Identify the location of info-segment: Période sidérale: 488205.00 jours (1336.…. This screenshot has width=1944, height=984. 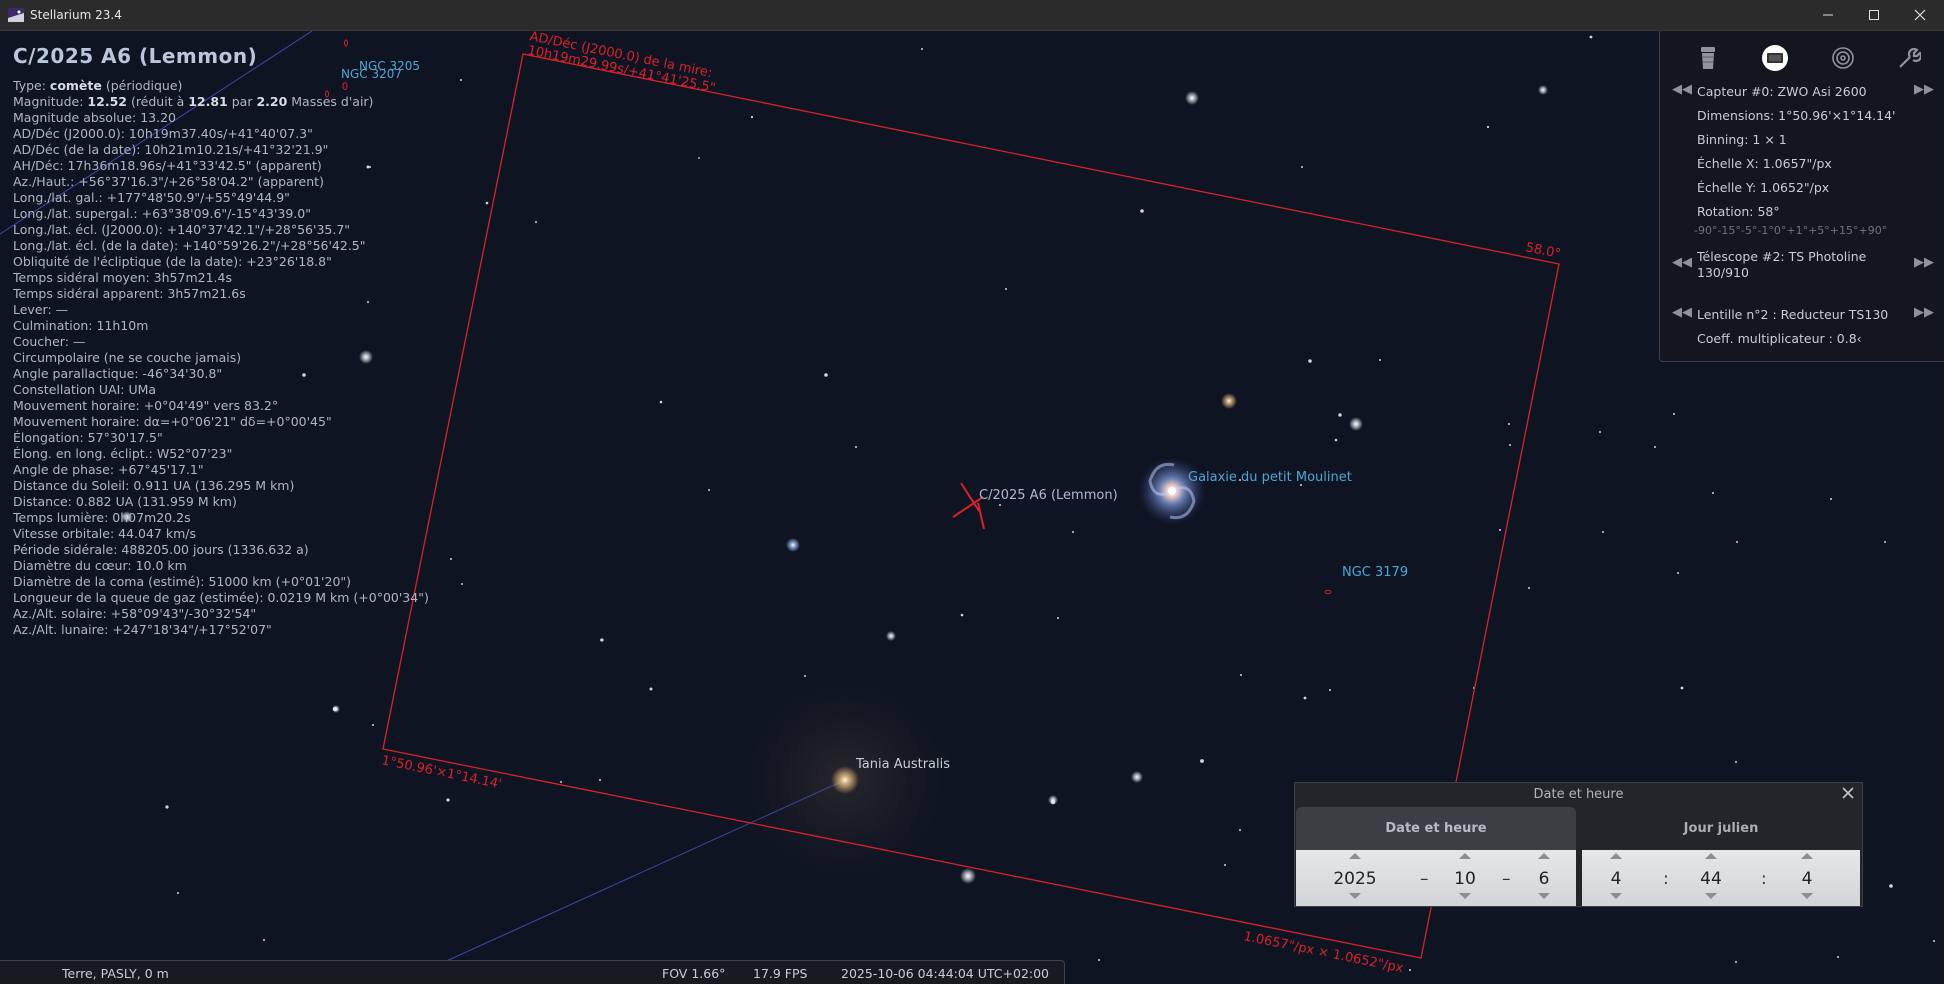
(161, 549).